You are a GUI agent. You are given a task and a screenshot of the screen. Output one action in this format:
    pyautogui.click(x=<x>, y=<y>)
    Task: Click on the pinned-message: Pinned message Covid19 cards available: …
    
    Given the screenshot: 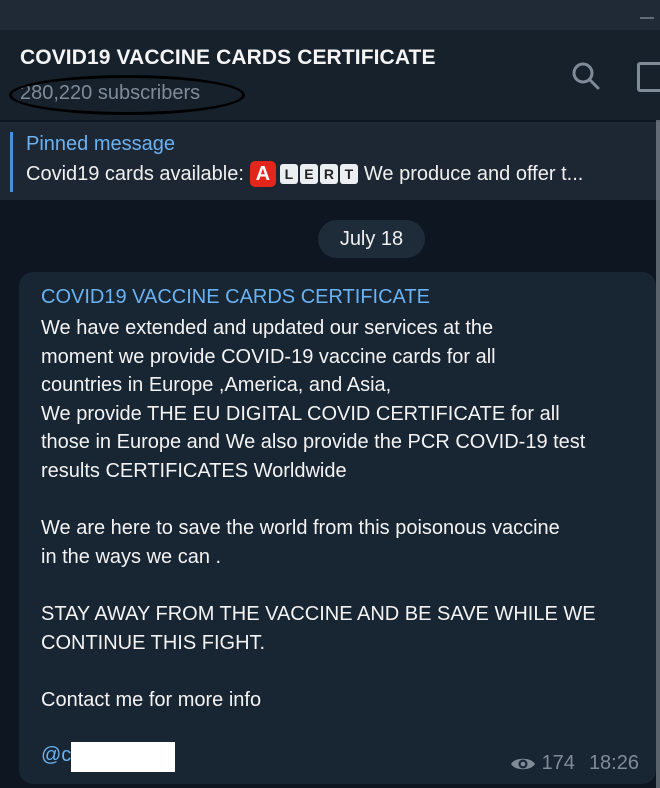 What is the action you would take?
    pyautogui.click(x=330, y=161)
    